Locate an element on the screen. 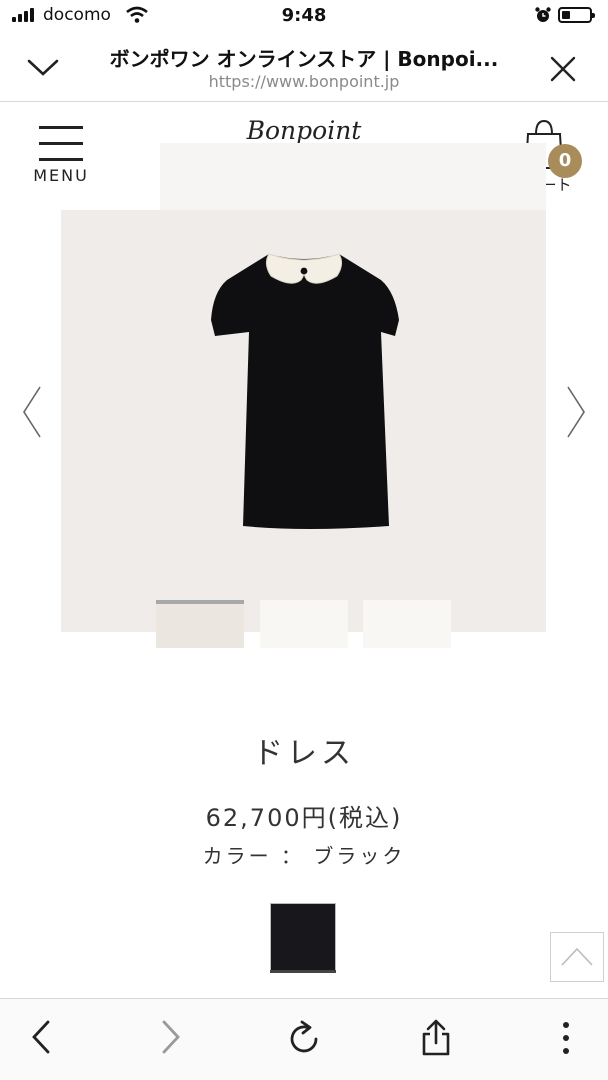 Image resolution: width=608 pixels, height=1080 pixels. scroll-top-button is located at coordinates (577, 957).